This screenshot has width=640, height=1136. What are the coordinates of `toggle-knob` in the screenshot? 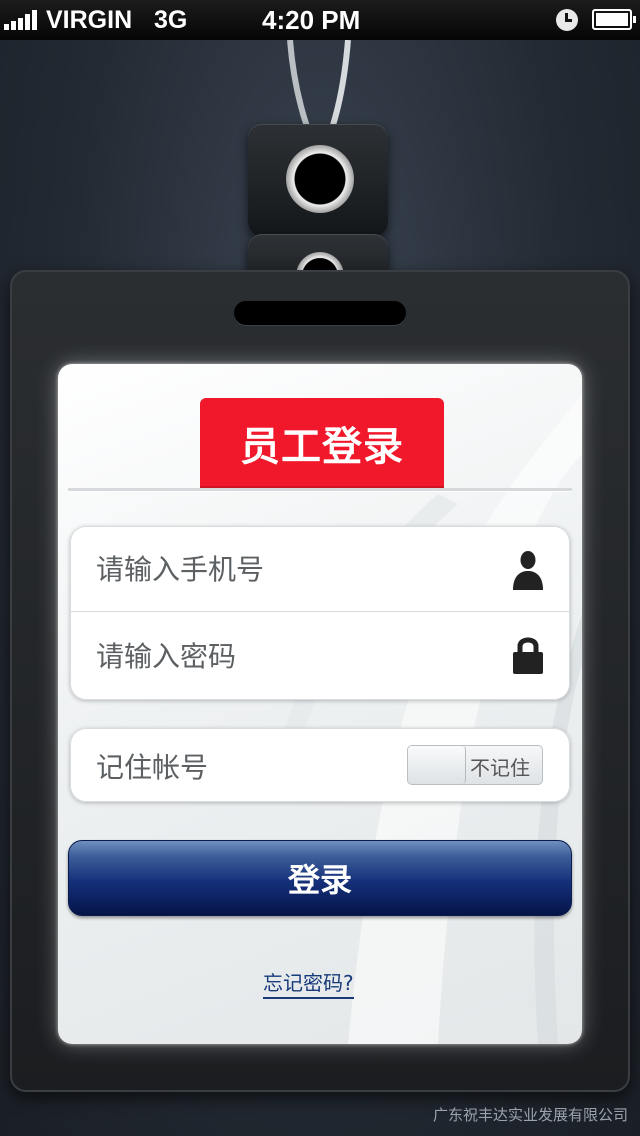 It's located at (437, 765).